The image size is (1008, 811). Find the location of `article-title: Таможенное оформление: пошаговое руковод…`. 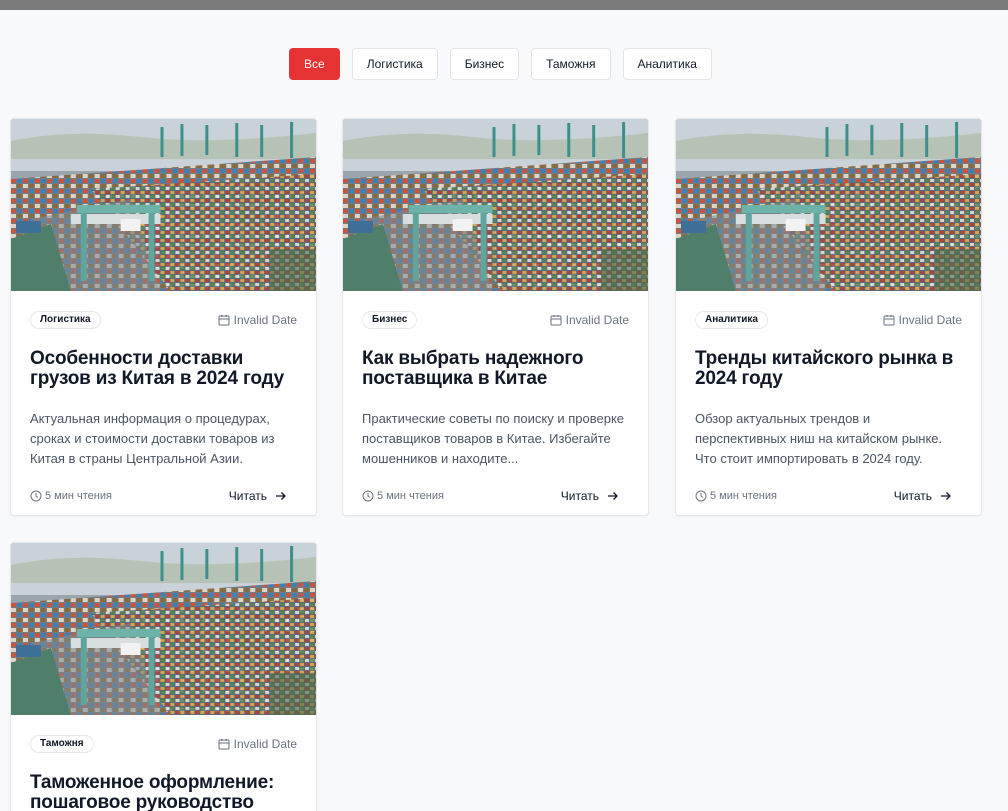

article-title: Таможенное оформление: пошаговое руковод… is located at coordinates (163, 792).